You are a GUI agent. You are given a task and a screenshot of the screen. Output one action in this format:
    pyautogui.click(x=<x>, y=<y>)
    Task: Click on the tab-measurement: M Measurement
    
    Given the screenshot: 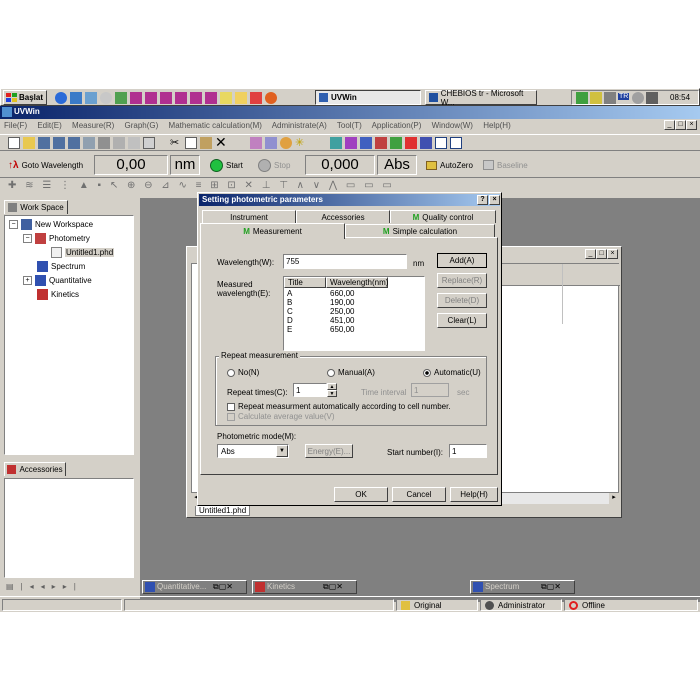 What is the action you would take?
    pyautogui.click(x=272, y=231)
    